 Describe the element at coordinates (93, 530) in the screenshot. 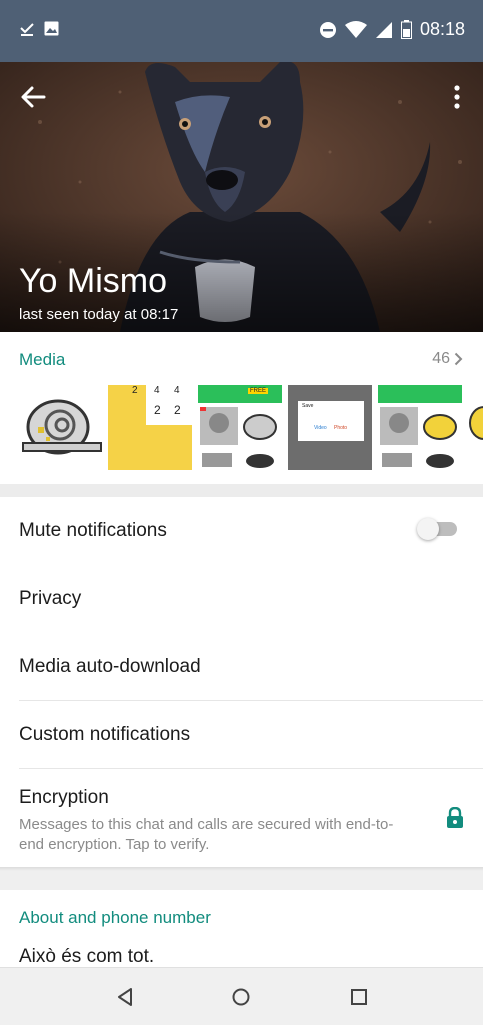

I see `mute-notifications-label: Mute notifications` at that location.